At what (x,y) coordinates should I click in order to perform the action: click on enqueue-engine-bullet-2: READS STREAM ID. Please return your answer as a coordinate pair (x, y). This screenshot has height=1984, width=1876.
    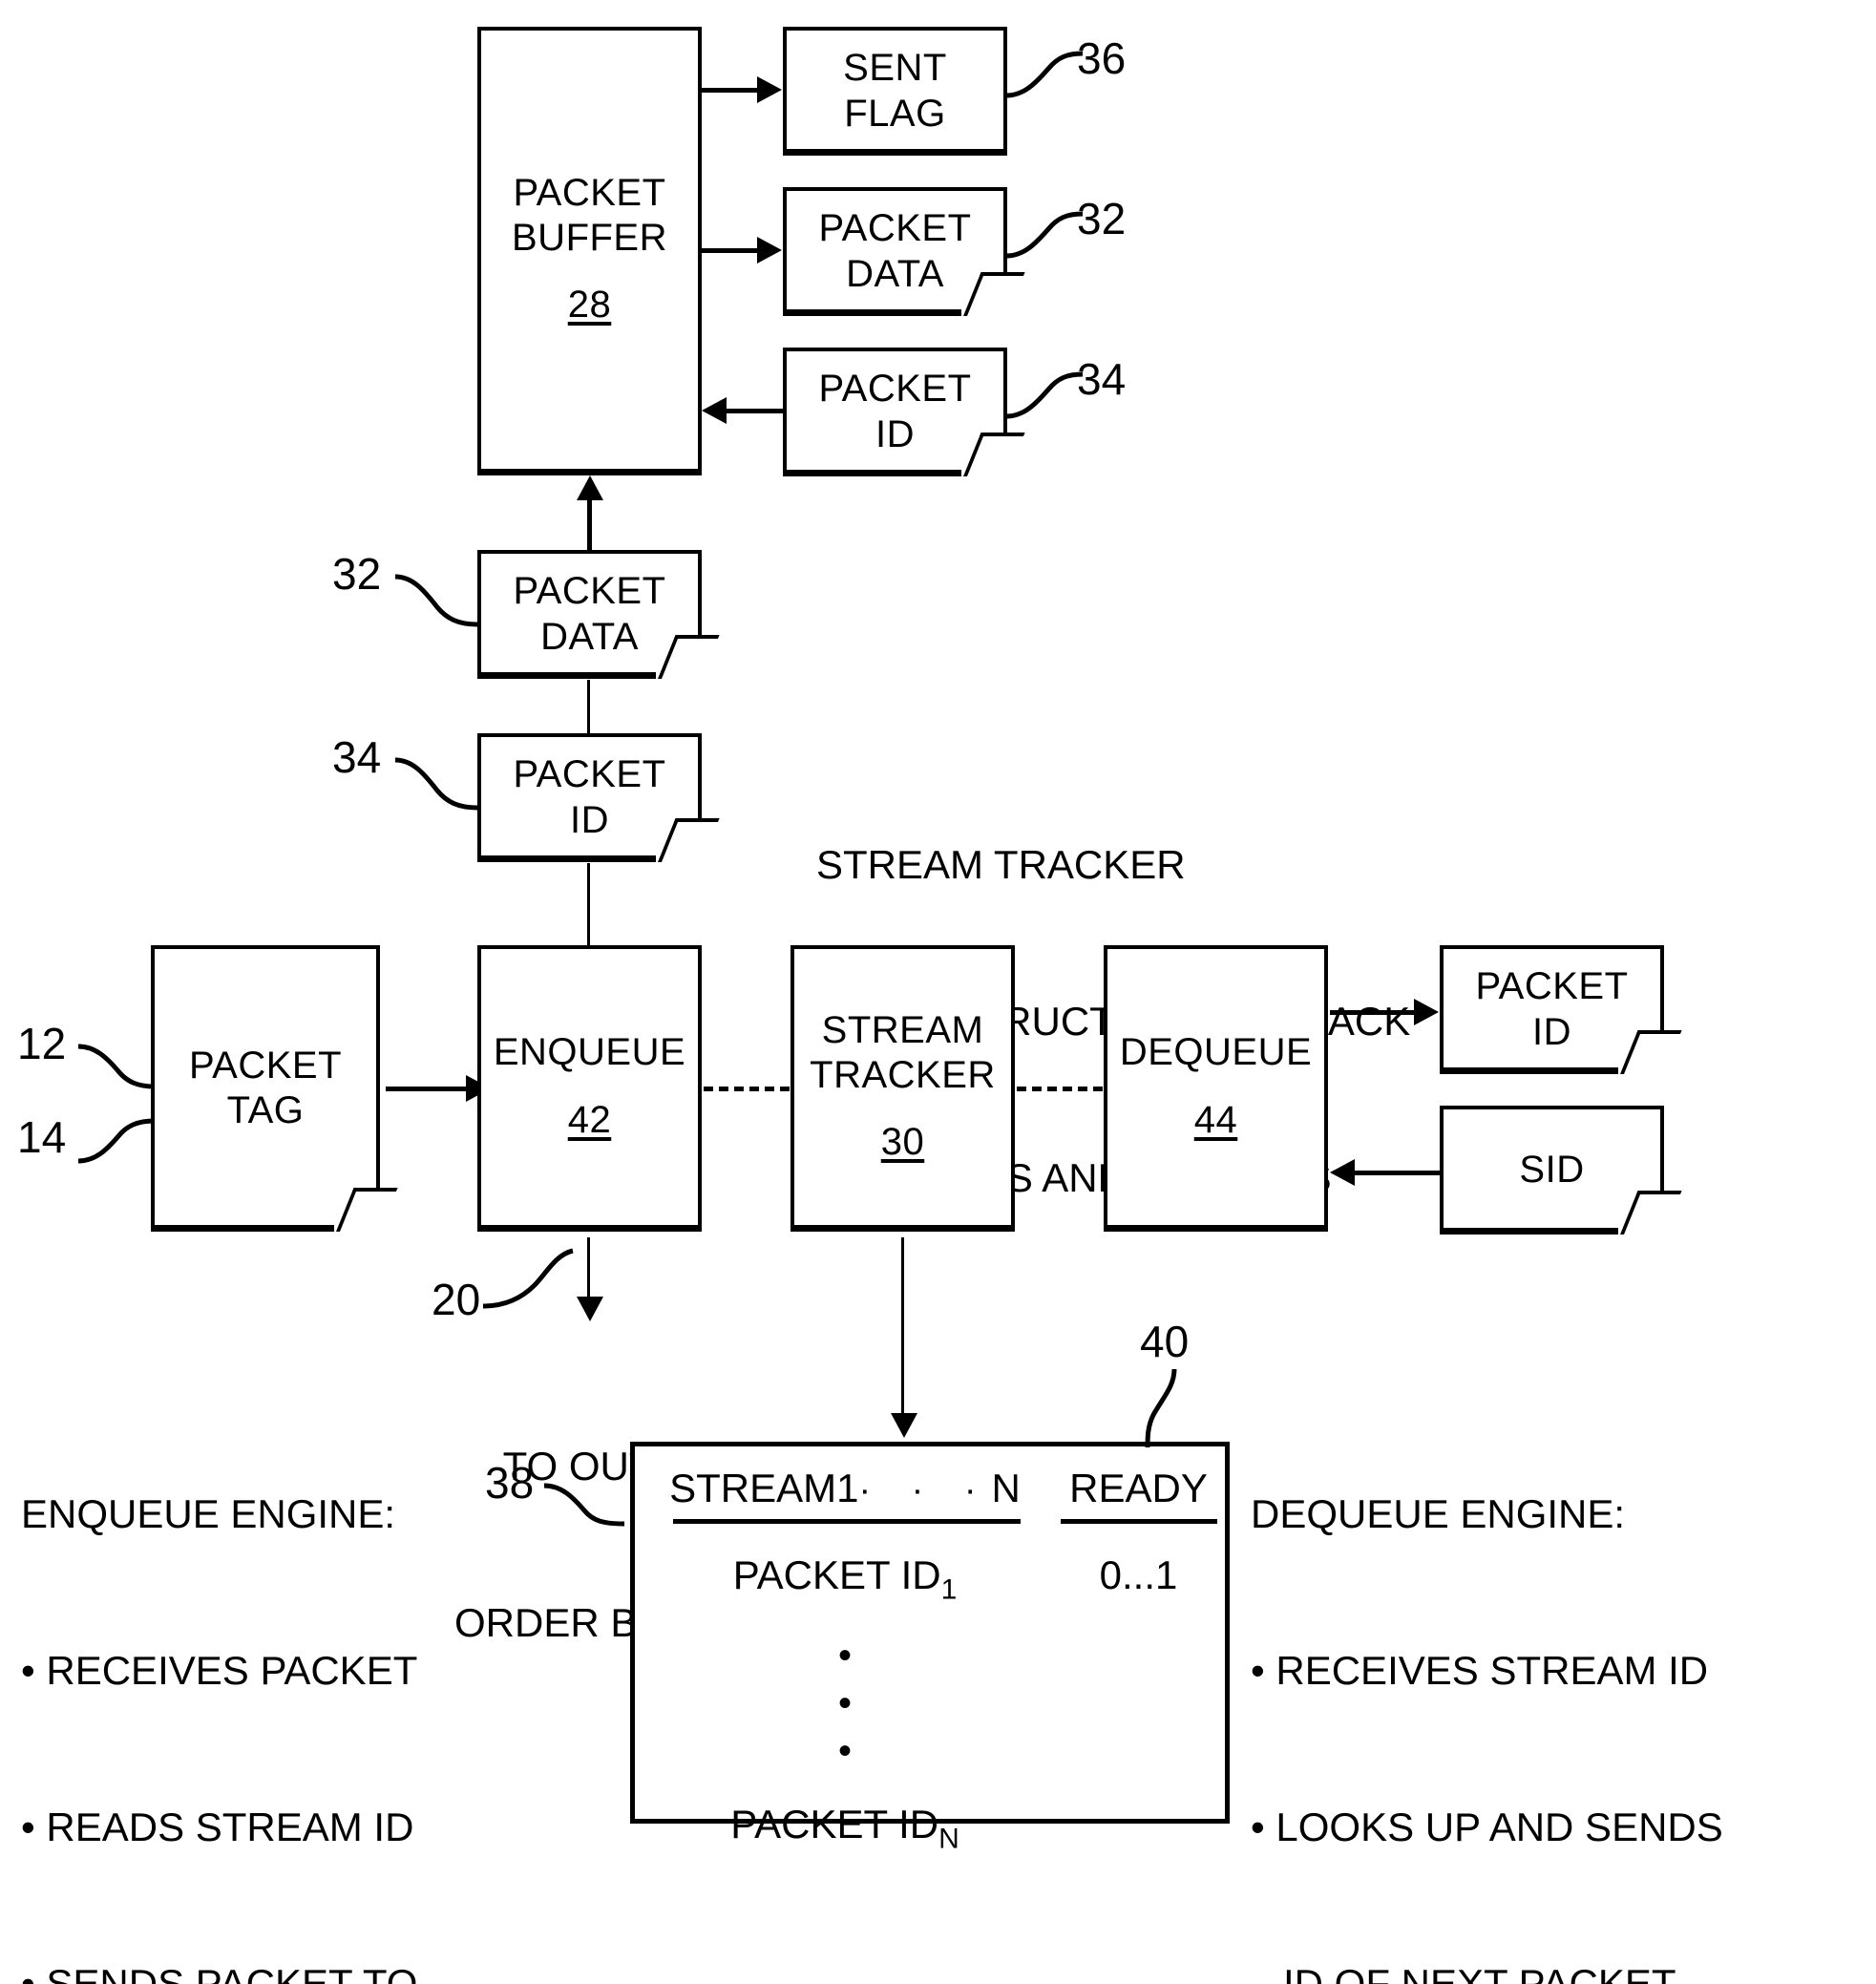
    Looking at the image, I should click on (317, 1828).